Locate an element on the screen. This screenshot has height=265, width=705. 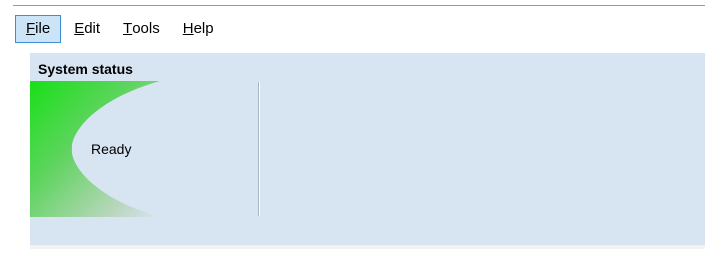
menu-tools: Tools is located at coordinates (141, 29).